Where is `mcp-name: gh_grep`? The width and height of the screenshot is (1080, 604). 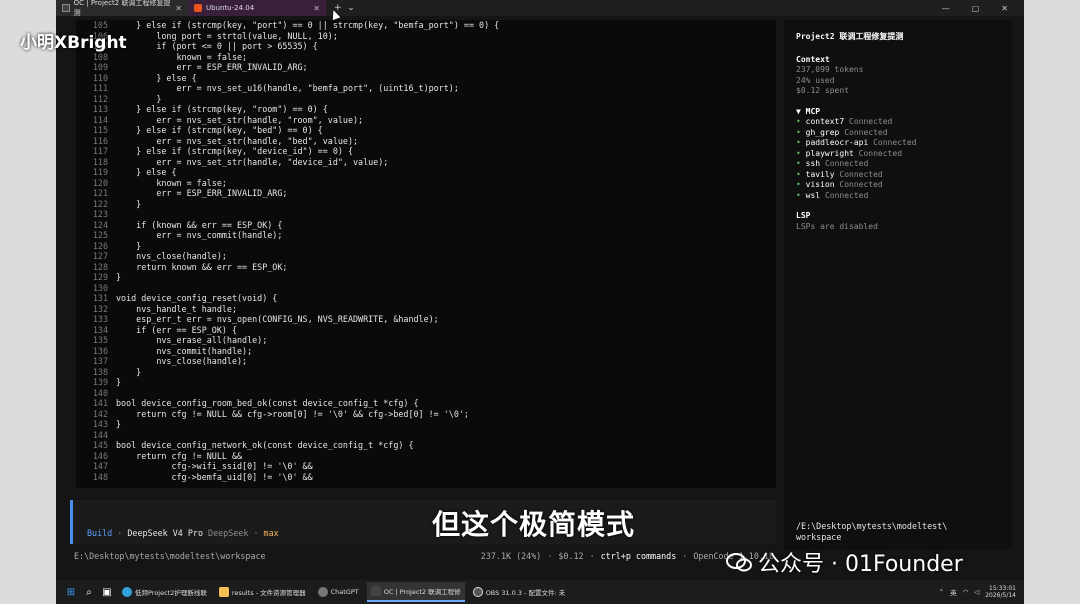 mcp-name: gh_grep is located at coordinates (822, 132).